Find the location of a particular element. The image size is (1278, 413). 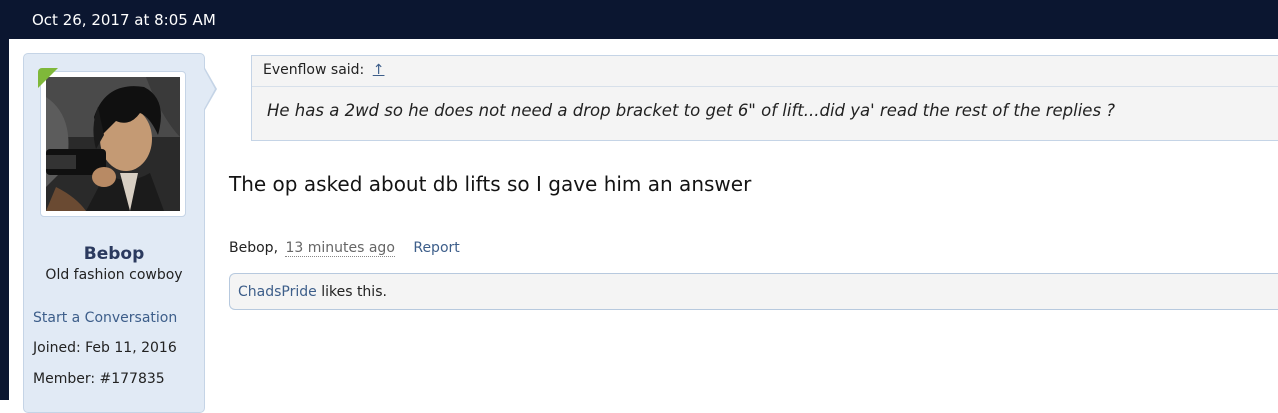

quote-attribution: Evenflow said: ↑ is located at coordinates (323, 70).